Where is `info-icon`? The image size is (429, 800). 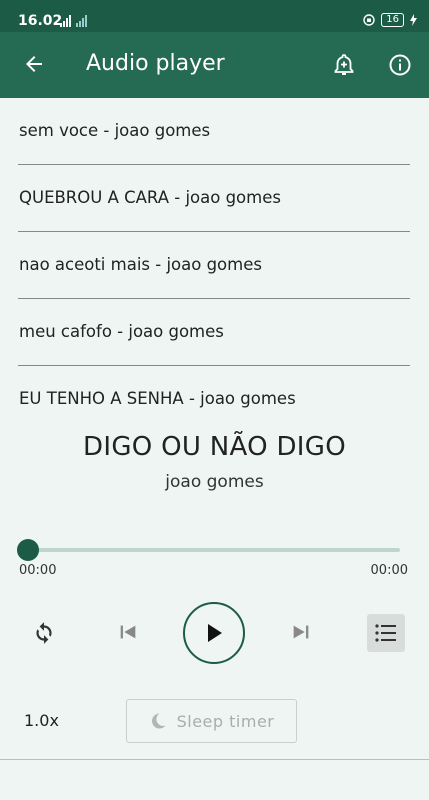 info-icon is located at coordinates (400, 65).